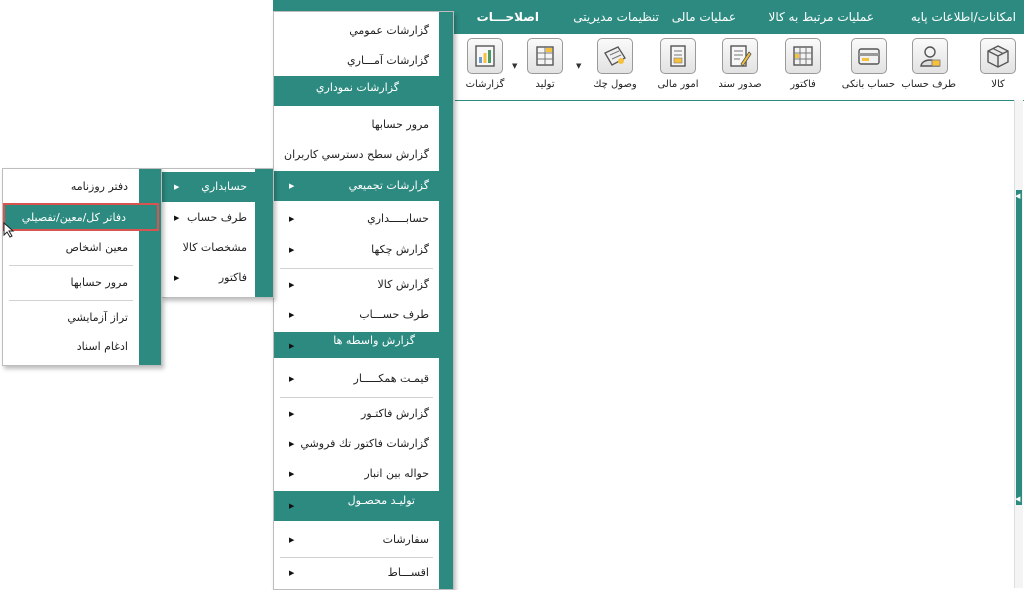 Image resolution: width=1024 pixels, height=590 pixels. Describe the element at coordinates (363, 250) in the screenshot. I see `menu-item-cheque-report: گزارش چكها` at that location.